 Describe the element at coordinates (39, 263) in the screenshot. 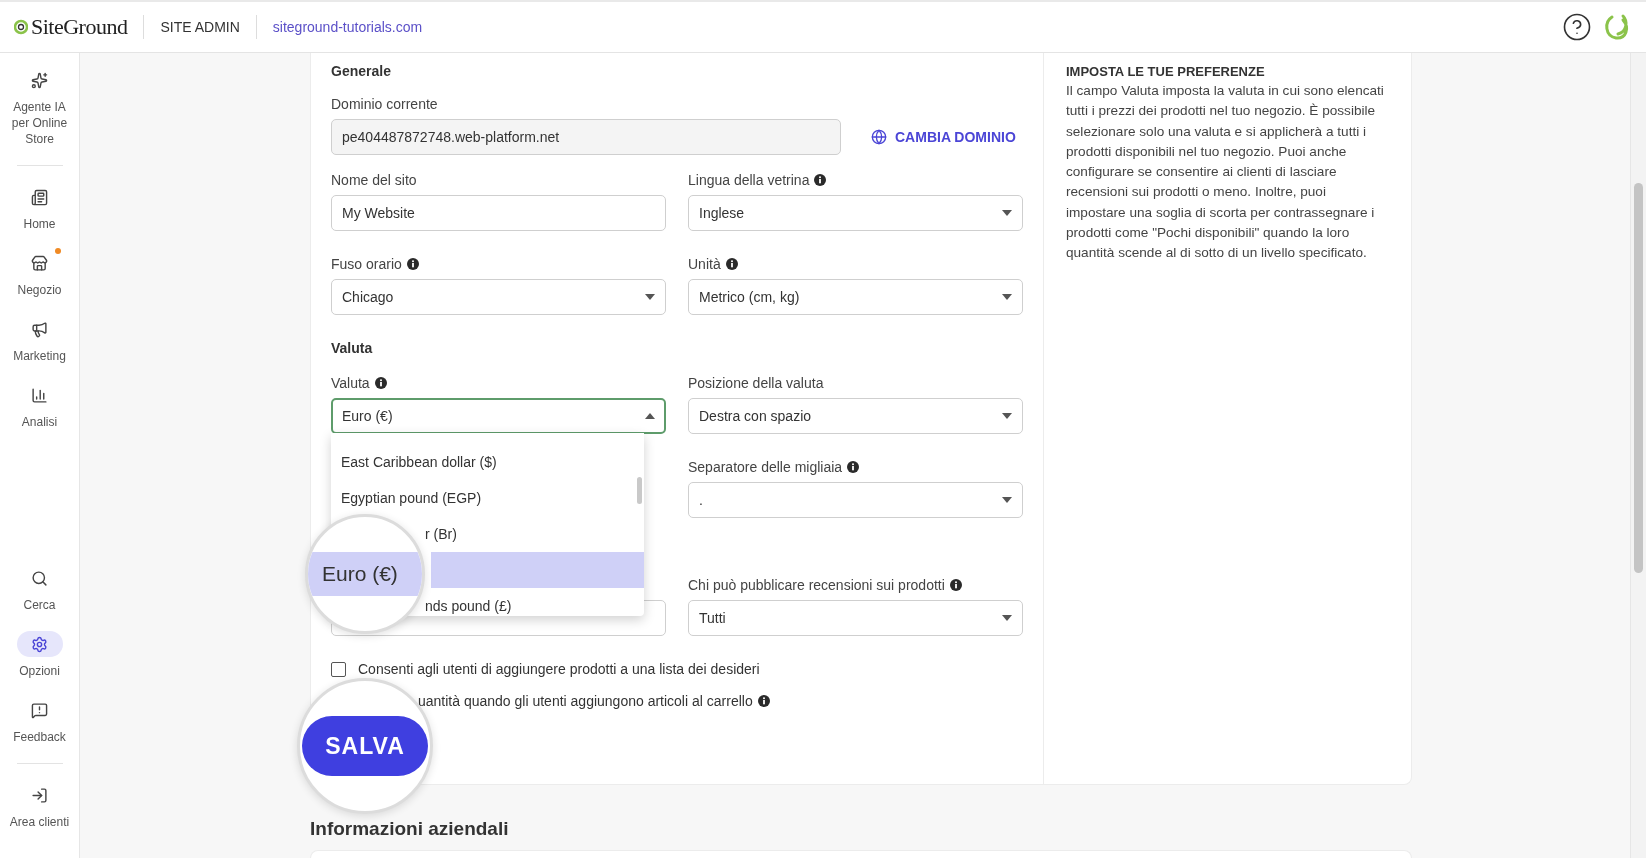

I see `store-icon` at that location.